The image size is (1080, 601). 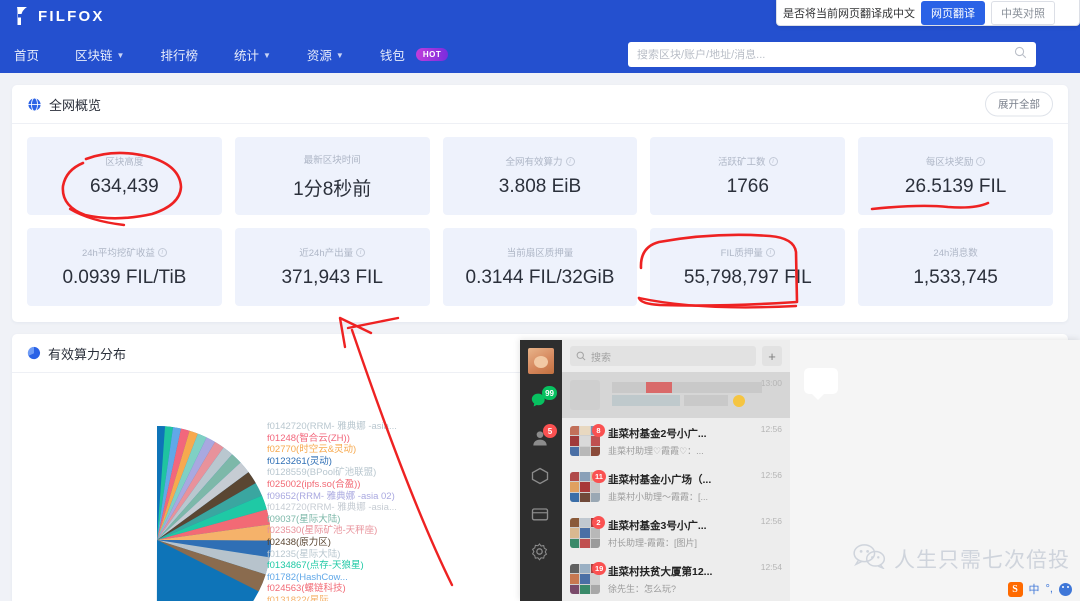 I want to click on pie-graphic, so click(x=157, y=513).